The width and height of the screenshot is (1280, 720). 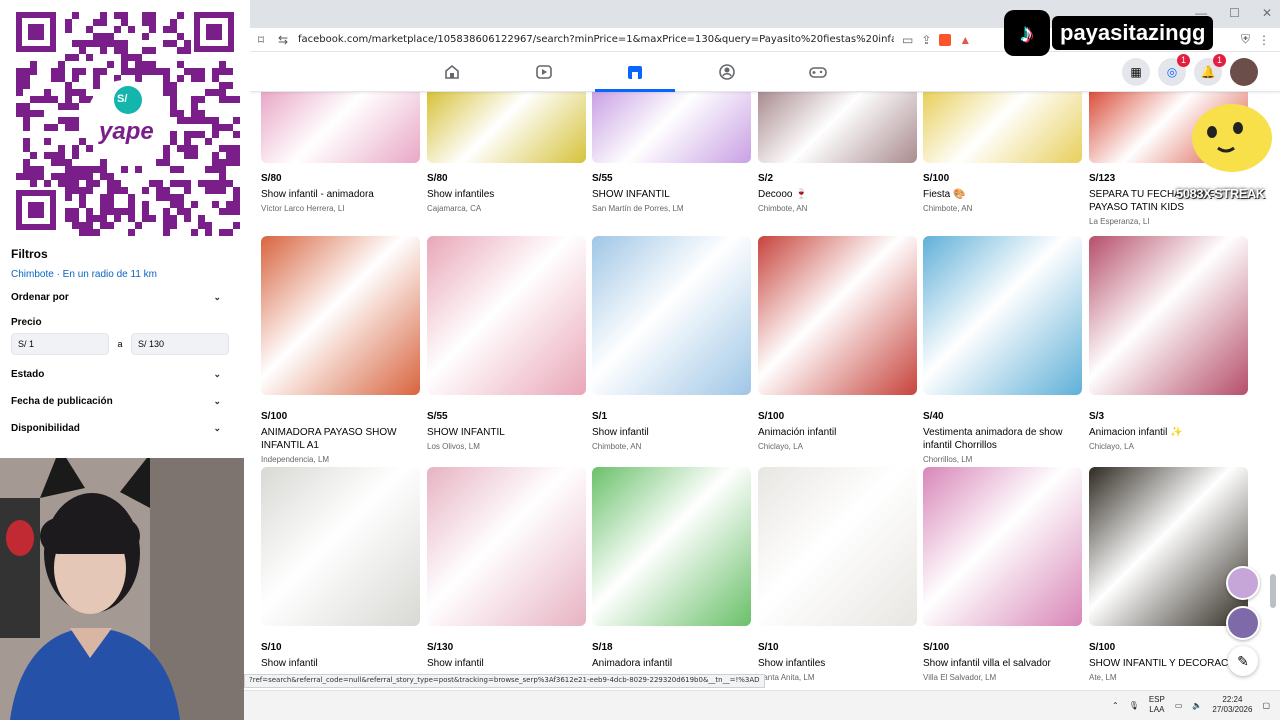 What do you see at coordinates (122, 428) in the screenshot?
I see `availability-dropdown: Disponibilidad ⌄` at bounding box center [122, 428].